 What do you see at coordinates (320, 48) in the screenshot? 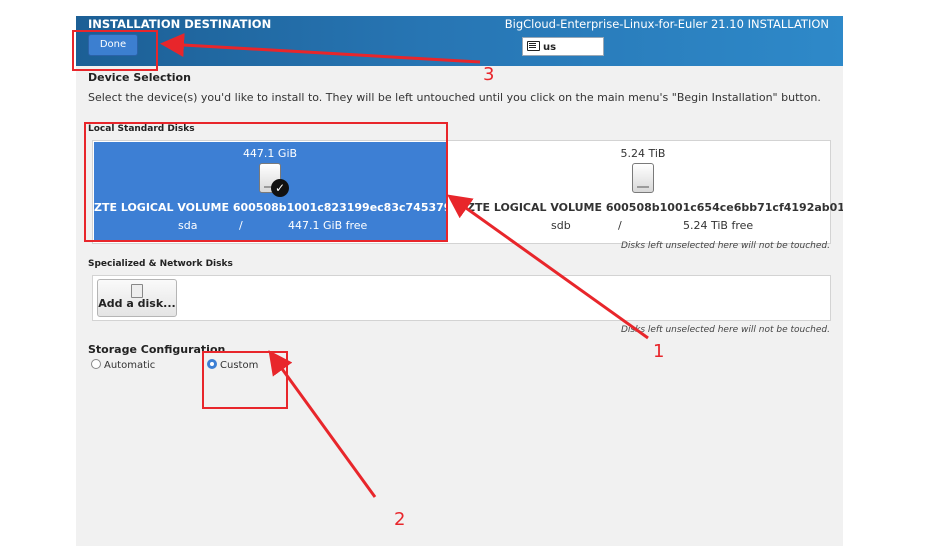
I see `arrow-to-done` at bounding box center [320, 48].